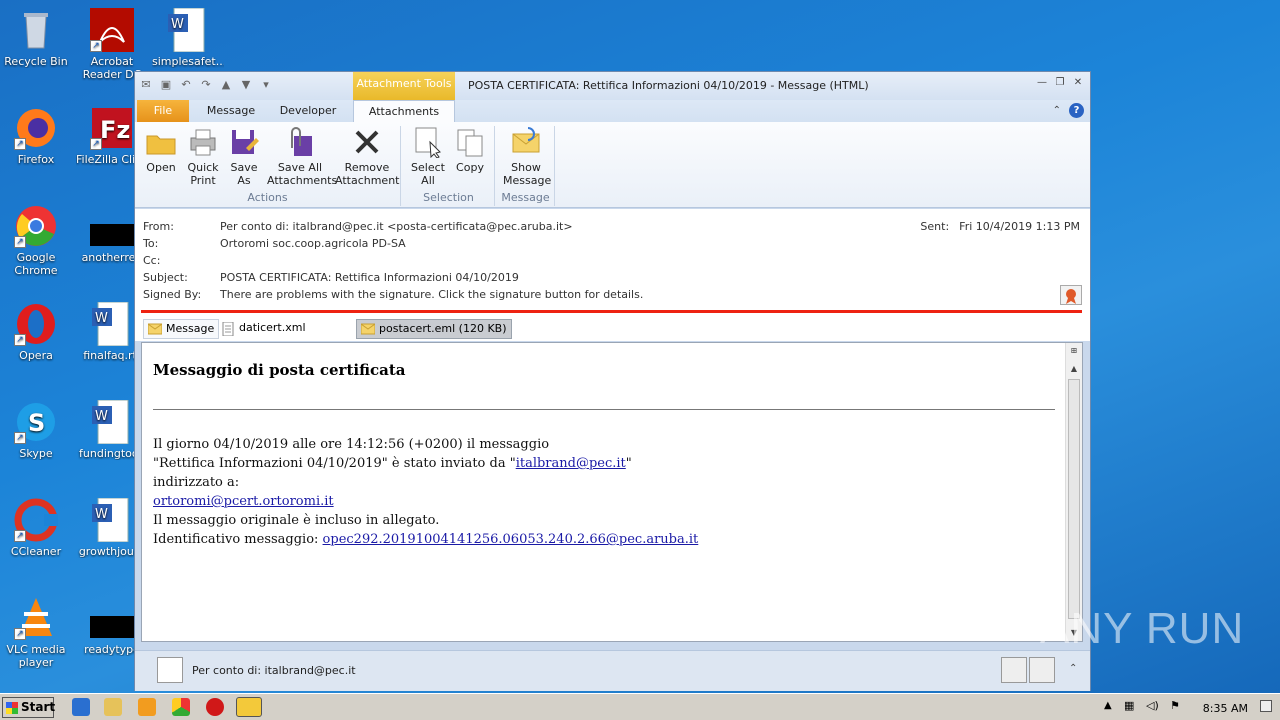  I want to click on ie-taskbar-icon, so click(81, 707).